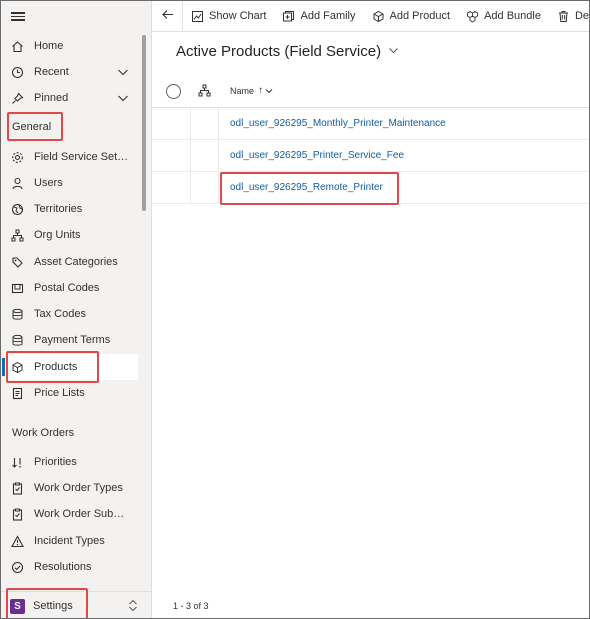 Image resolution: width=590 pixels, height=619 pixels. Describe the element at coordinates (17, 606) in the screenshot. I see `settings-area-badge: S` at that location.